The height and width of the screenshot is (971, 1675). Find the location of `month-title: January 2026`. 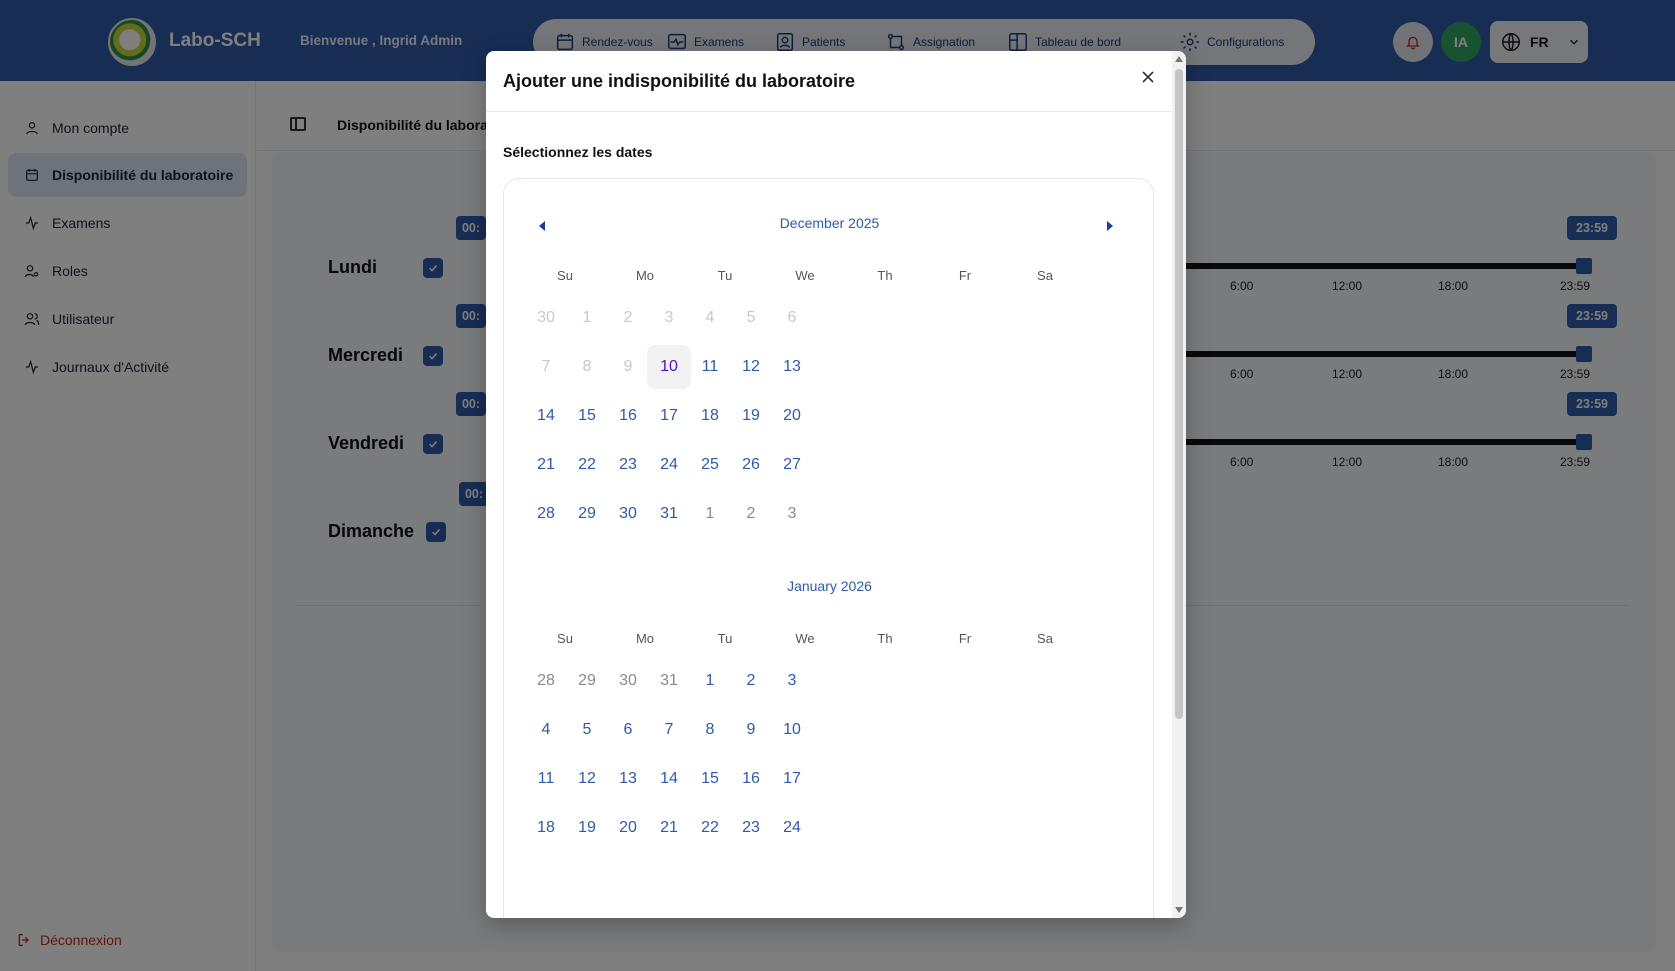

month-title: January 2026 is located at coordinates (829, 586).